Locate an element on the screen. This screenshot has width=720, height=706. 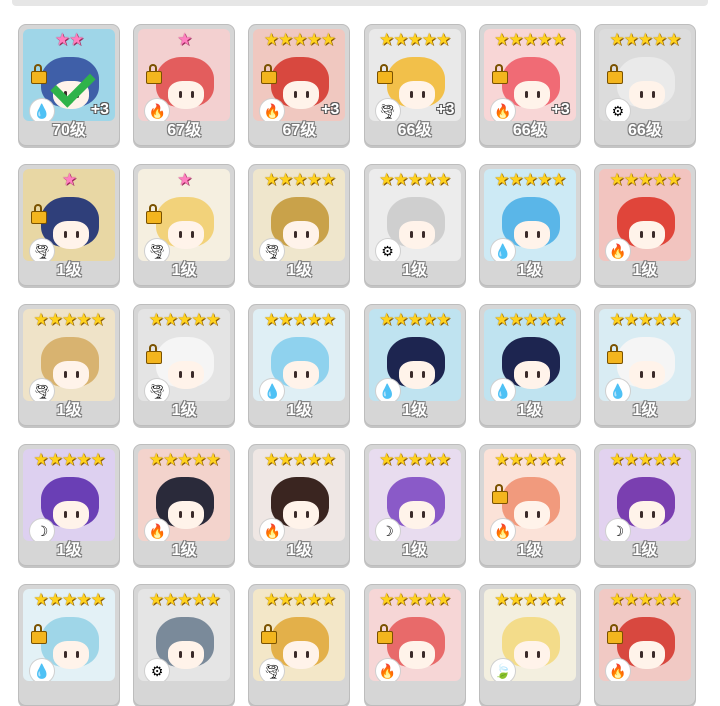
hero-card: ★★★★★ 🍃 is located at coordinates (529, 645).